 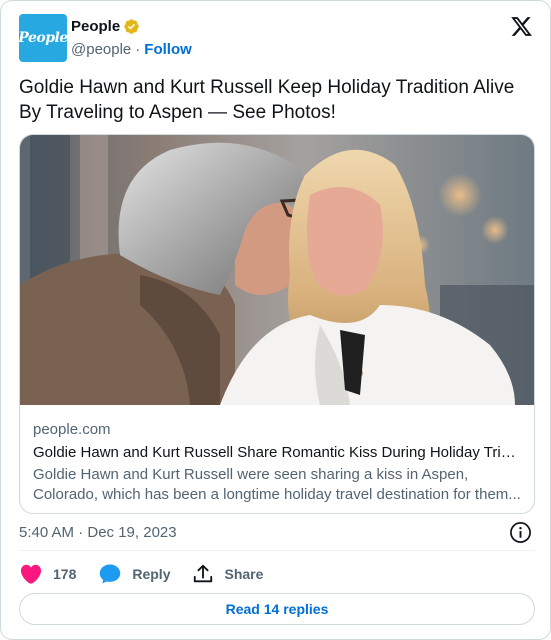 I want to click on avatar: People, so click(x=43, y=38).